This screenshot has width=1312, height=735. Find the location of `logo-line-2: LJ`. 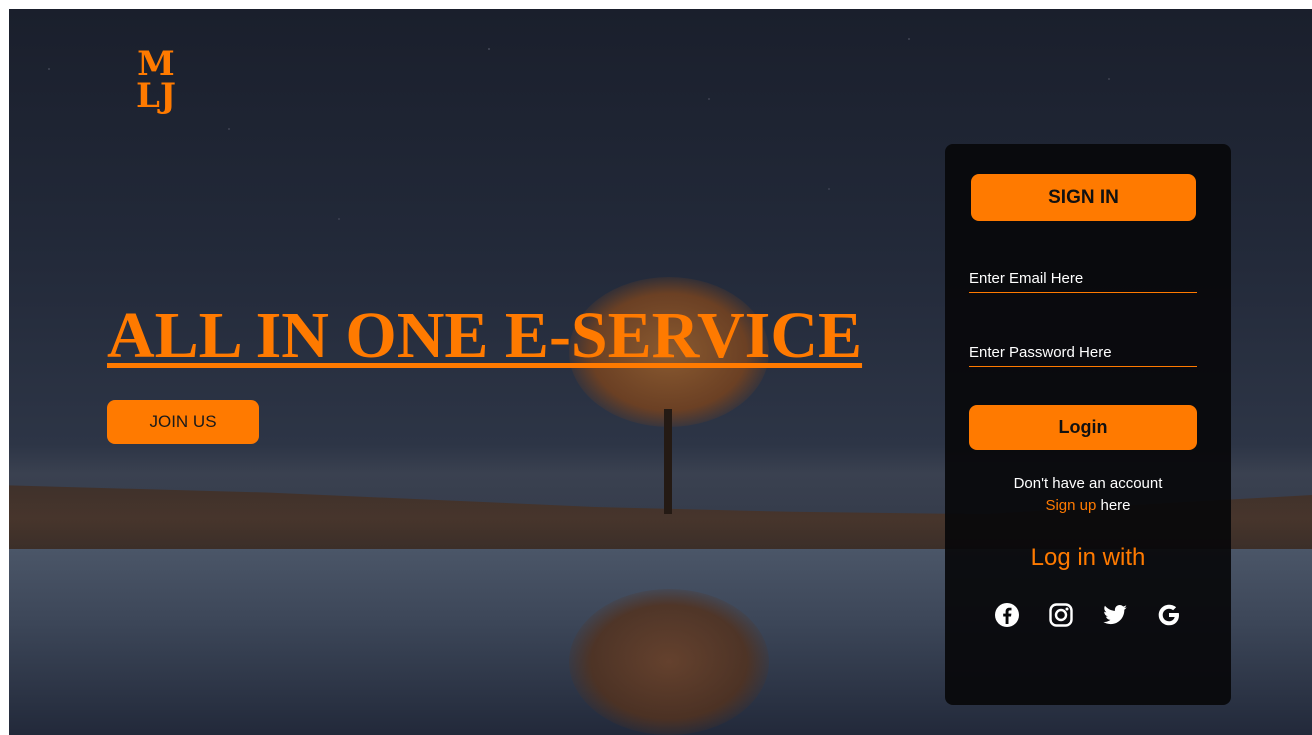

logo-line-2: LJ is located at coordinates (156, 96).